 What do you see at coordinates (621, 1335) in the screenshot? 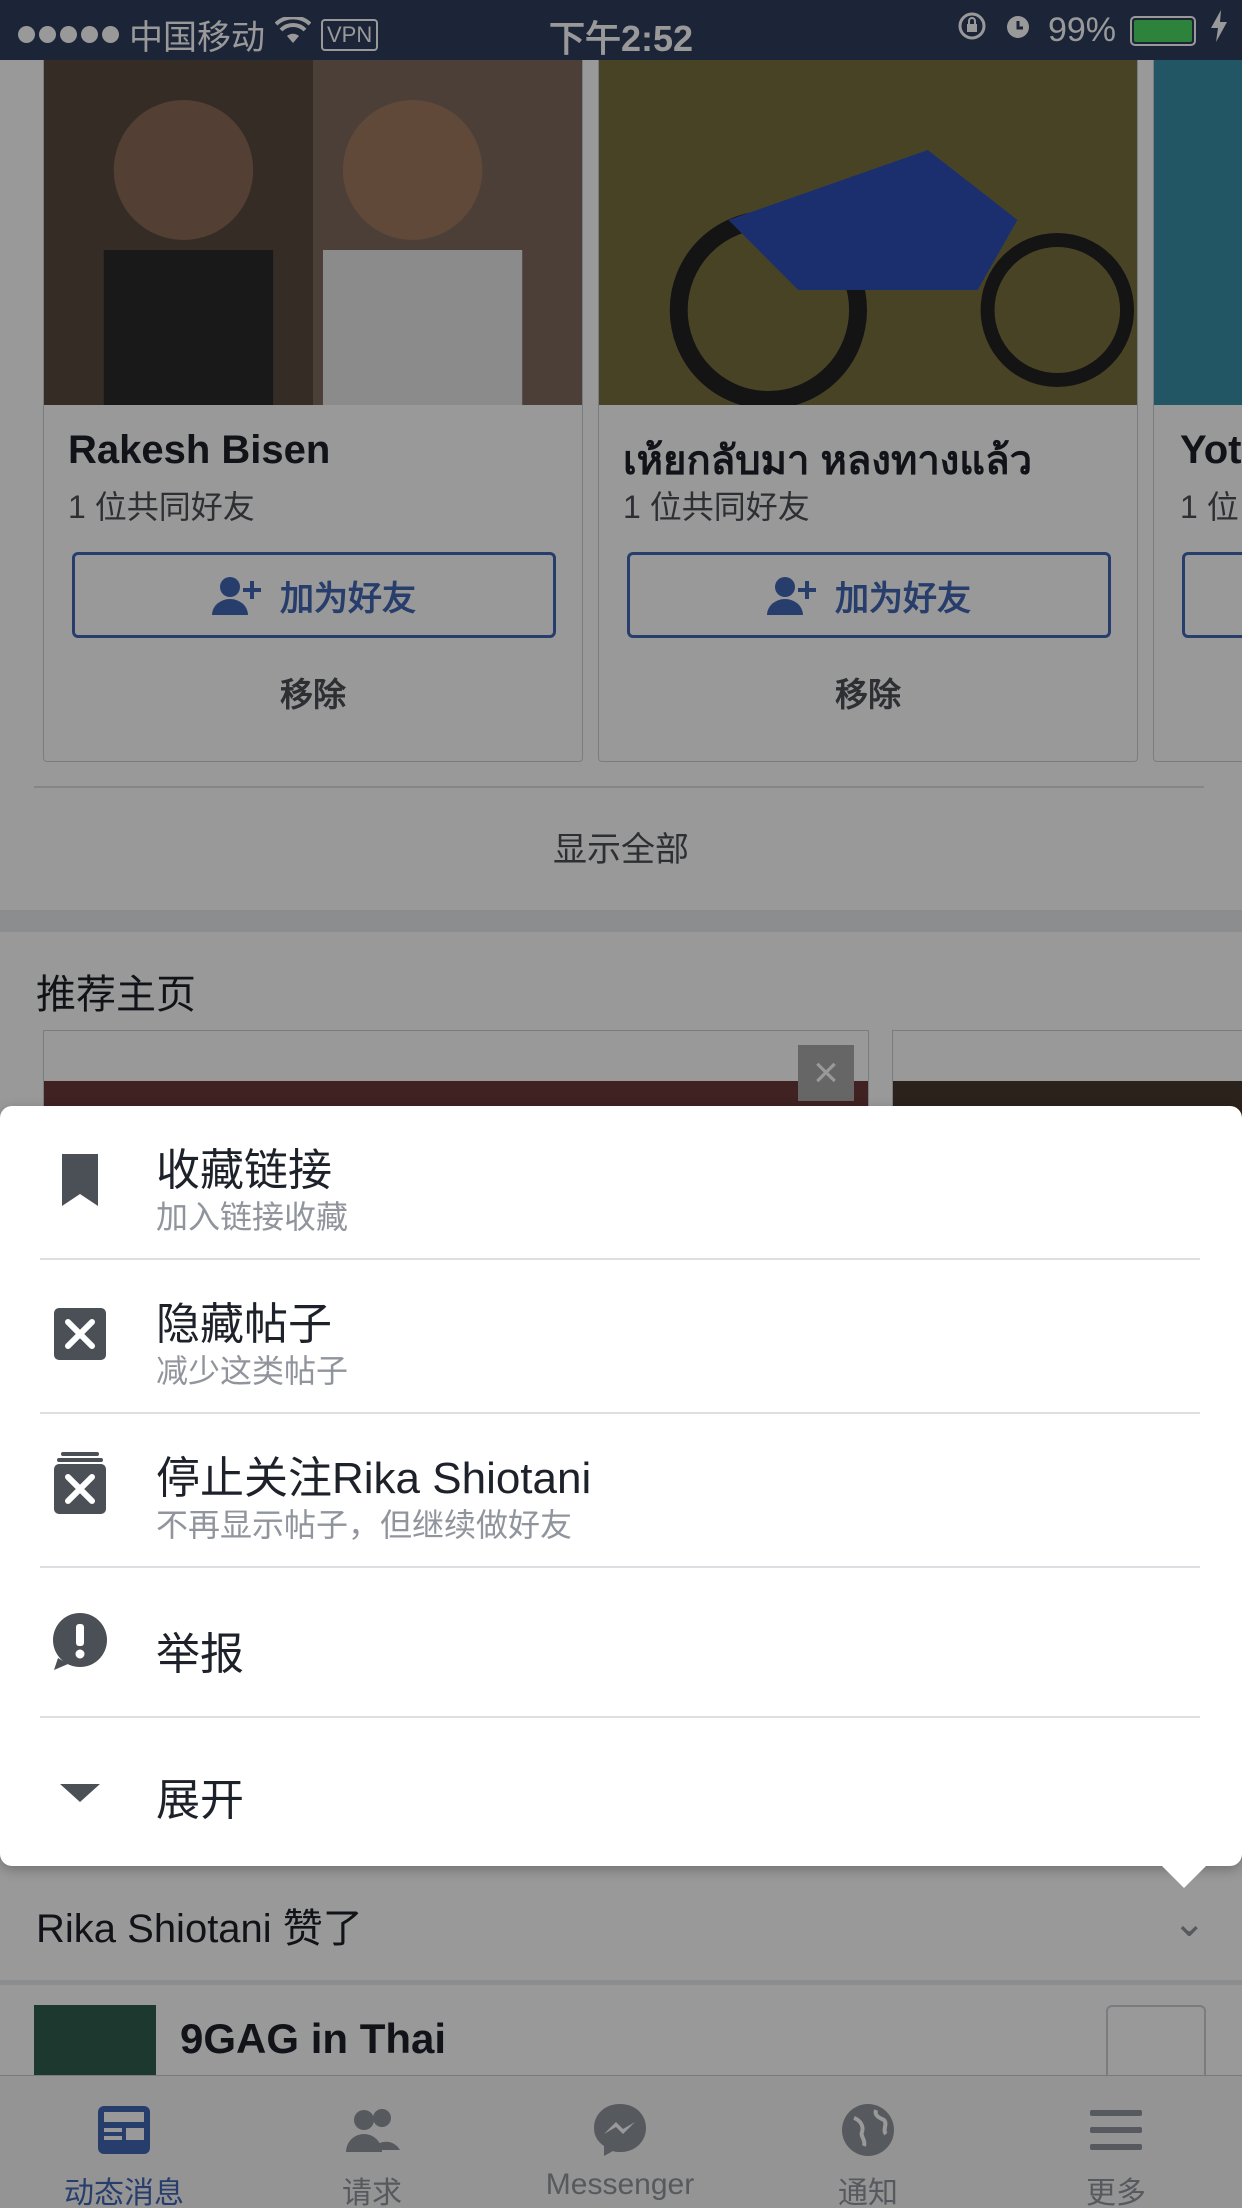
I see `menu-item-hide-post: 隐藏帖子 减少这类帖子` at bounding box center [621, 1335].